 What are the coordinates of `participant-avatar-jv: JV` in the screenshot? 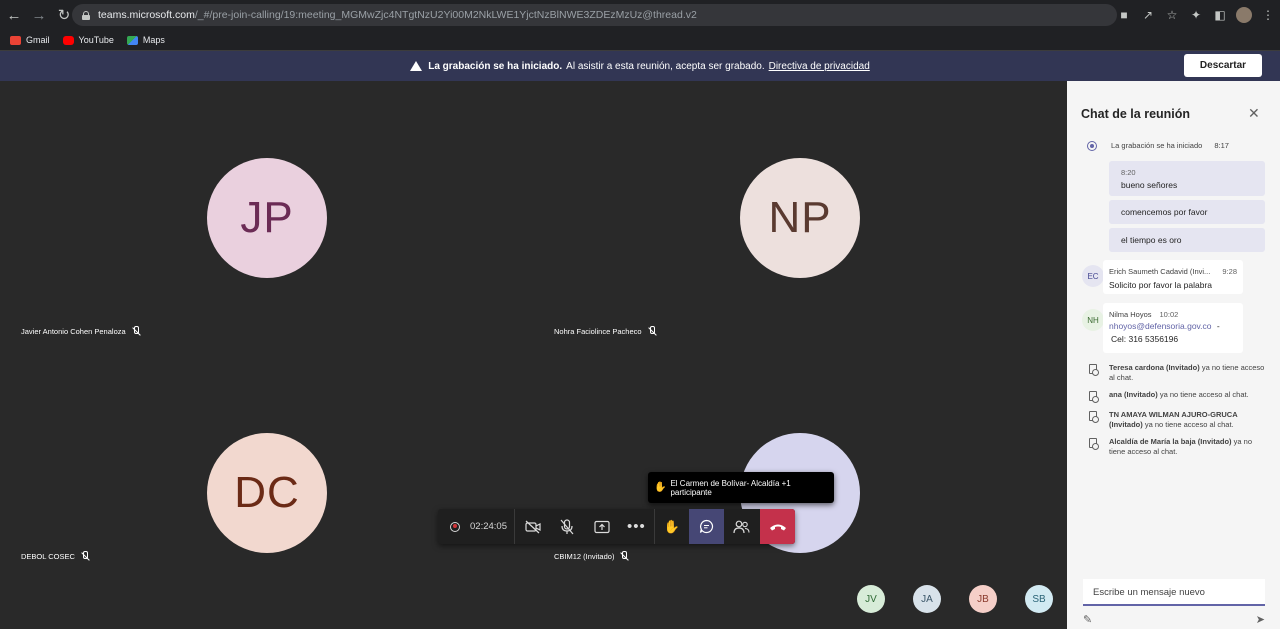 It's located at (871, 599).